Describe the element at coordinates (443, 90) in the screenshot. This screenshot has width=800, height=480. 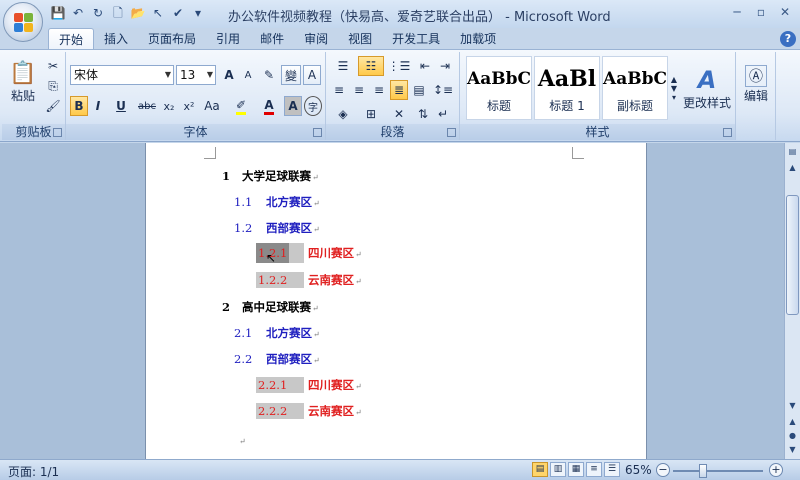
I see `line-spacing-button: ↕≡` at that location.